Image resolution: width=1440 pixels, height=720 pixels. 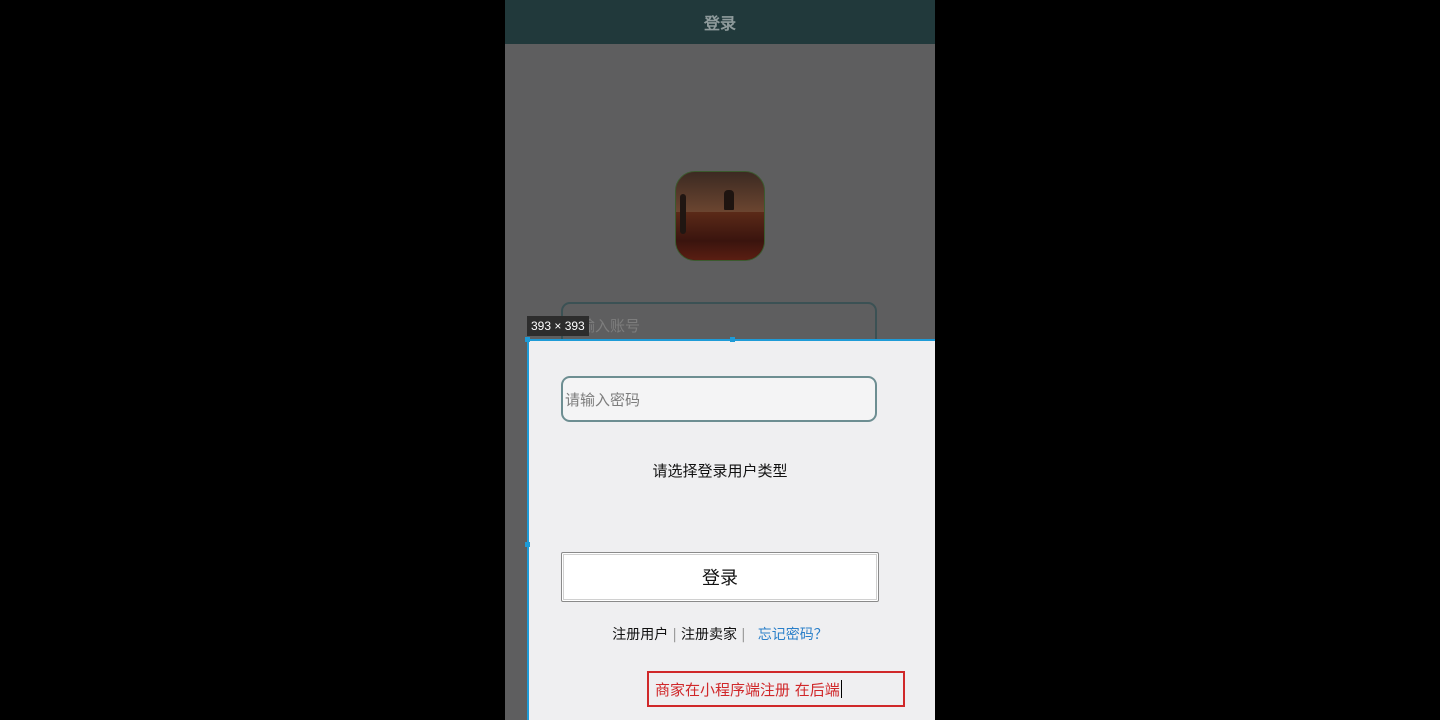 What do you see at coordinates (720, 192) in the screenshot?
I see `logo-sky` at bounding box center [720, 192].